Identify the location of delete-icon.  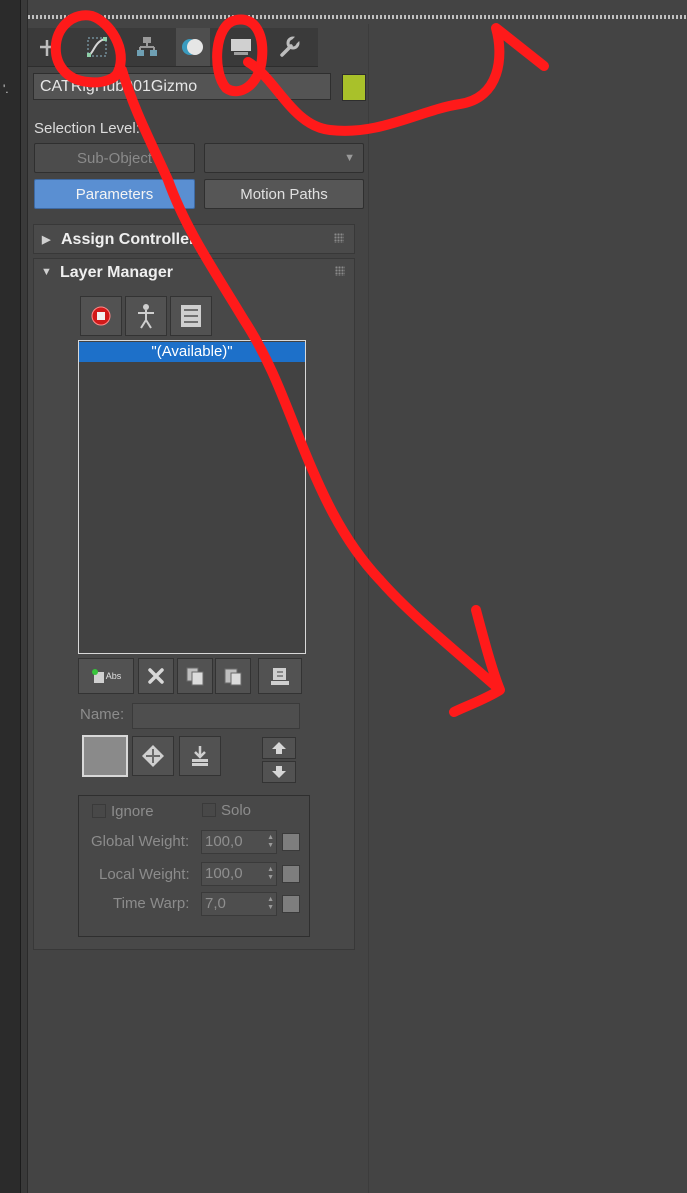
(156, 676).